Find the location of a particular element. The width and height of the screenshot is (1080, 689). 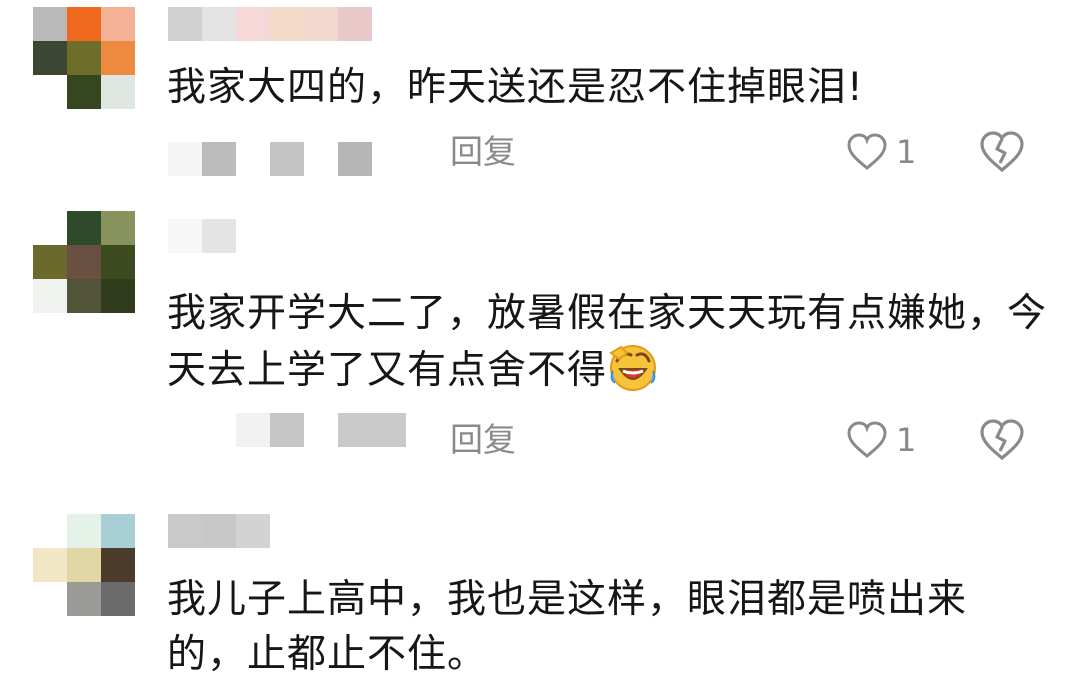

crying-laughing-emoji-icon is located at coordinates (633, 368).